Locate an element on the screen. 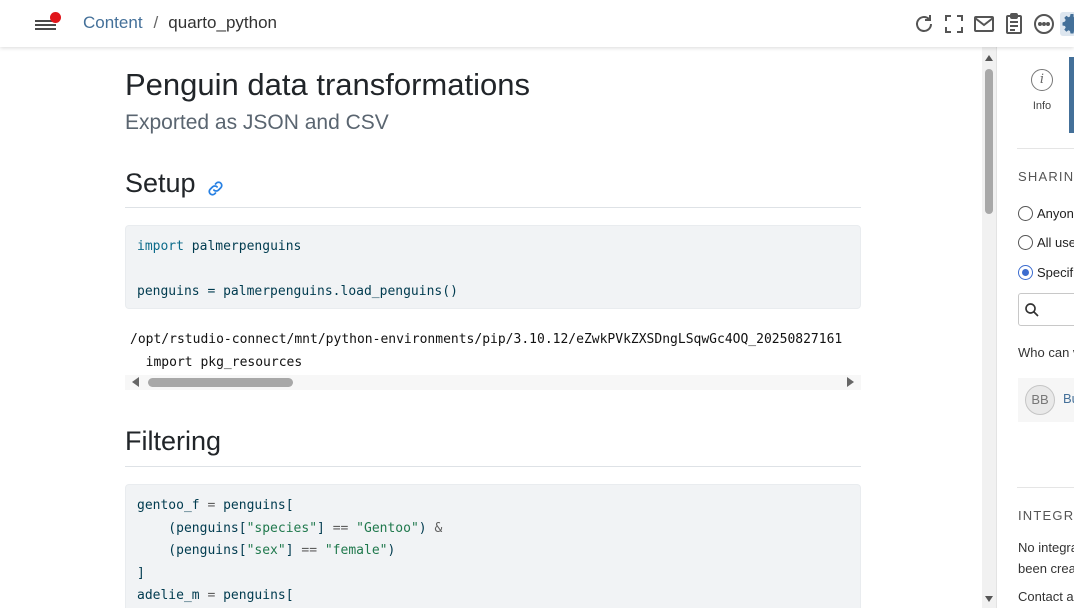  breadcrumb-content-link: Content is located at coordinates (113, 23).